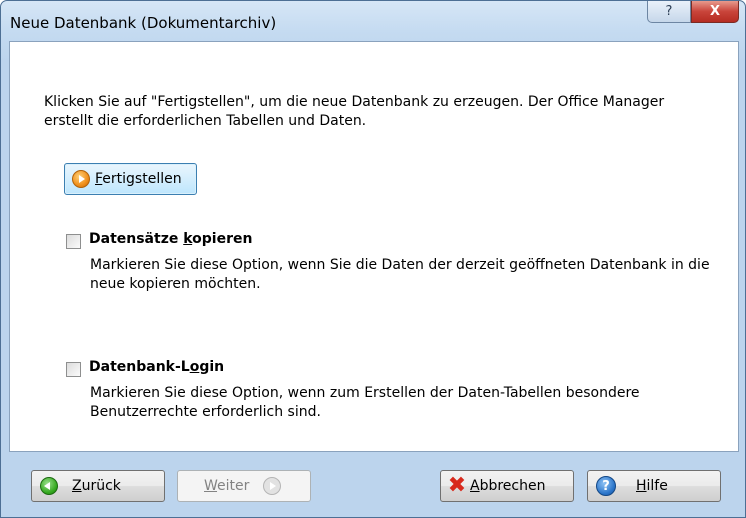 This screenshot has height=518, width=746. I want to click on help-button-label: Hilfe, so click(652, 486).